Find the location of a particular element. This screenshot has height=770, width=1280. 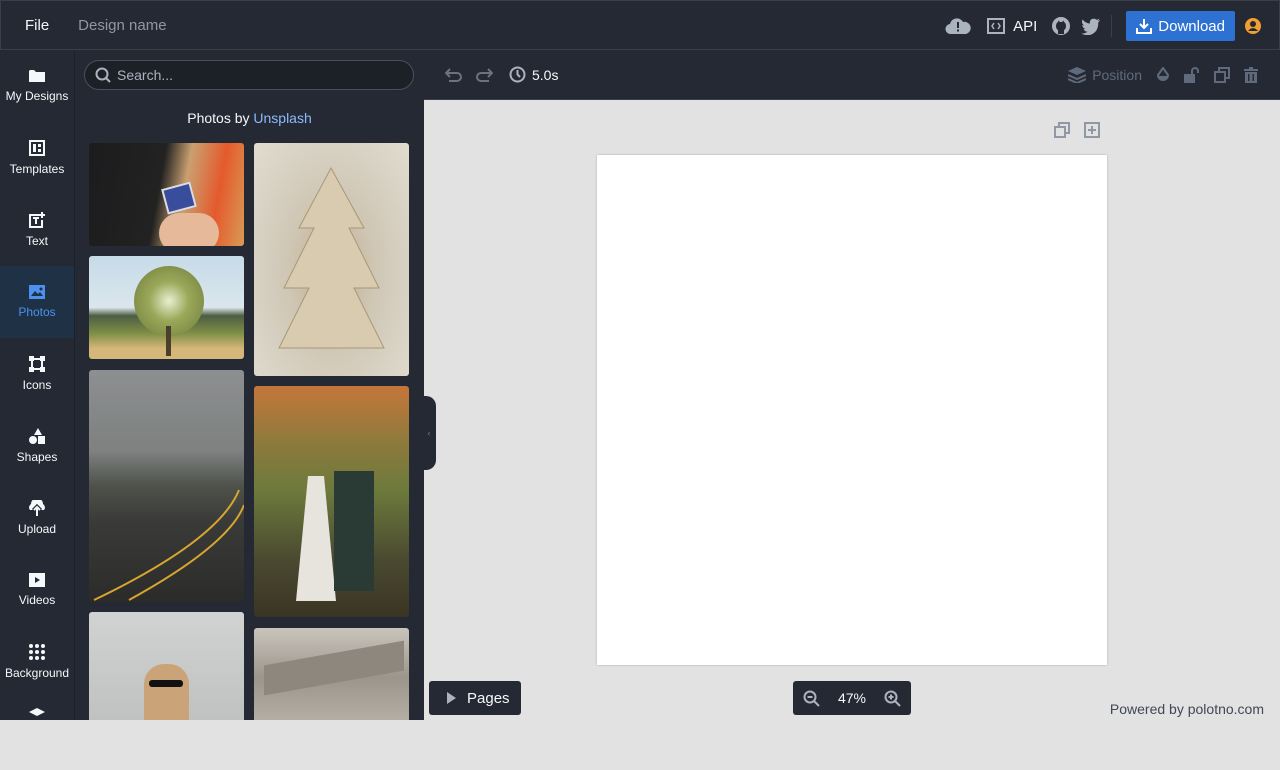

sidebar-item-icons: Icons is located at coordinates (37, 374).